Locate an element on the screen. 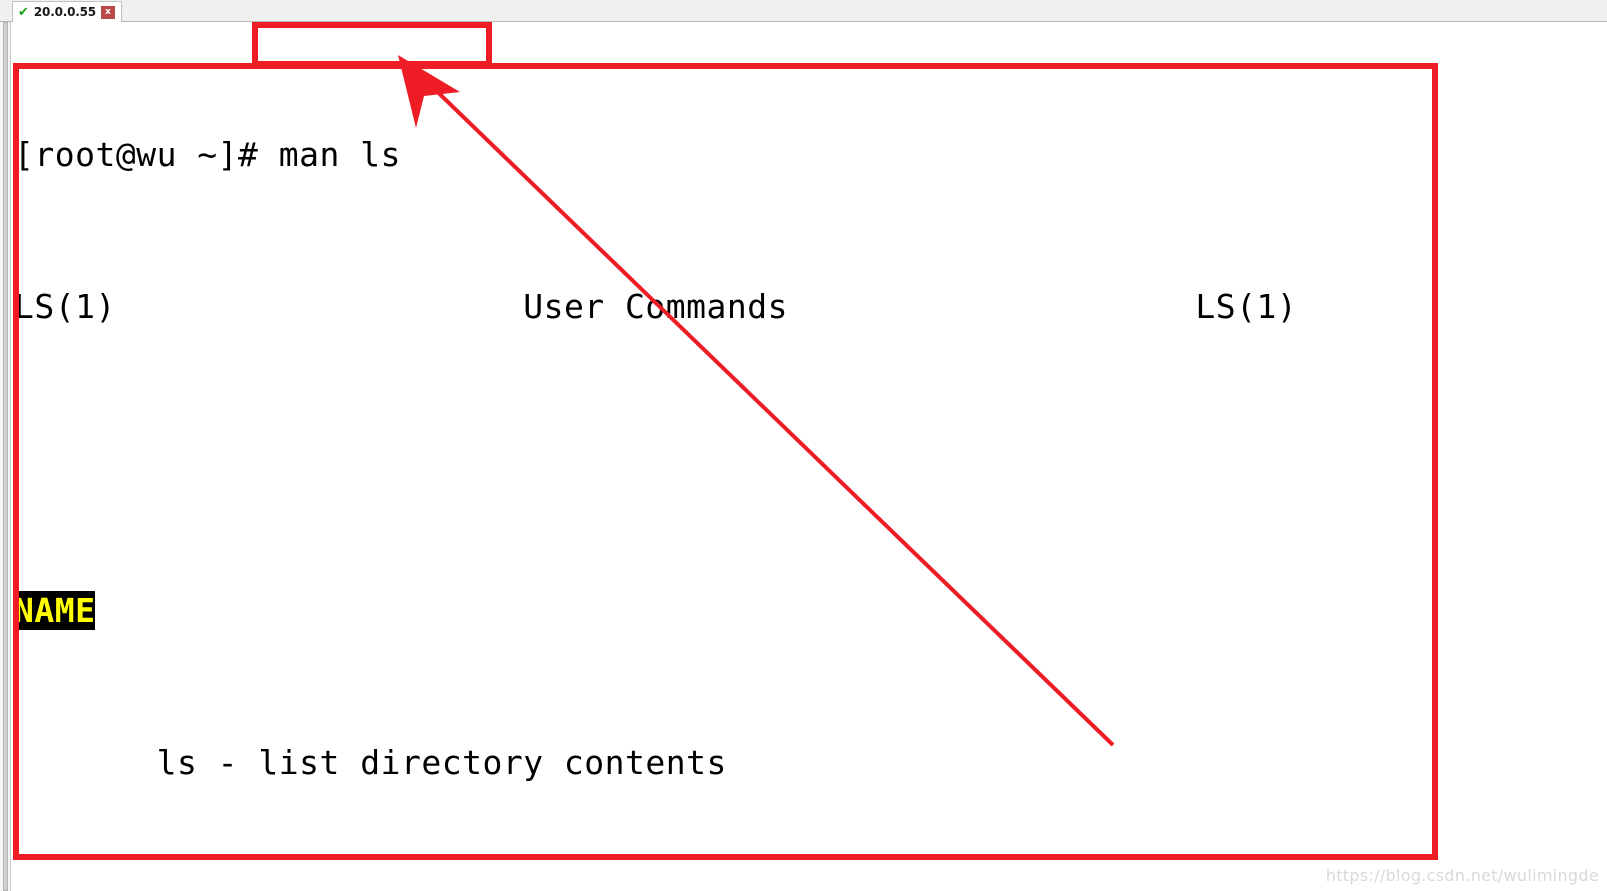  manpage-header-left: LS(1) is located at coordinates (65, 306).